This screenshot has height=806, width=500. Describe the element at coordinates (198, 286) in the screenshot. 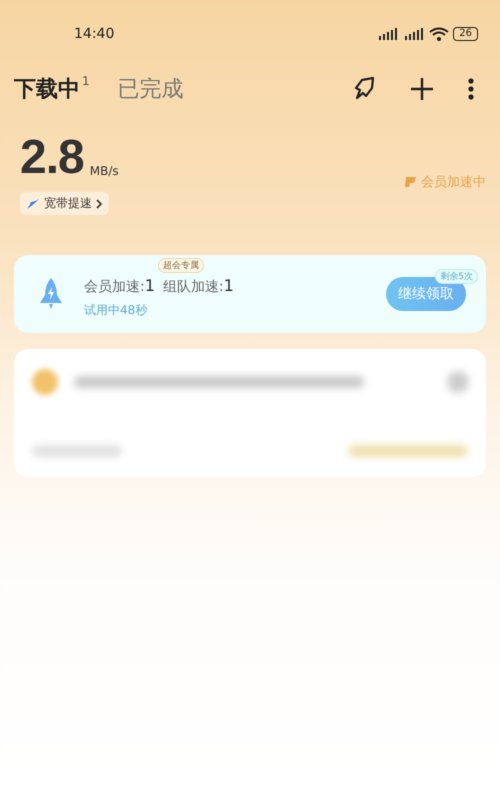

I see `team-boost-label: 组队加速:1` at that location.